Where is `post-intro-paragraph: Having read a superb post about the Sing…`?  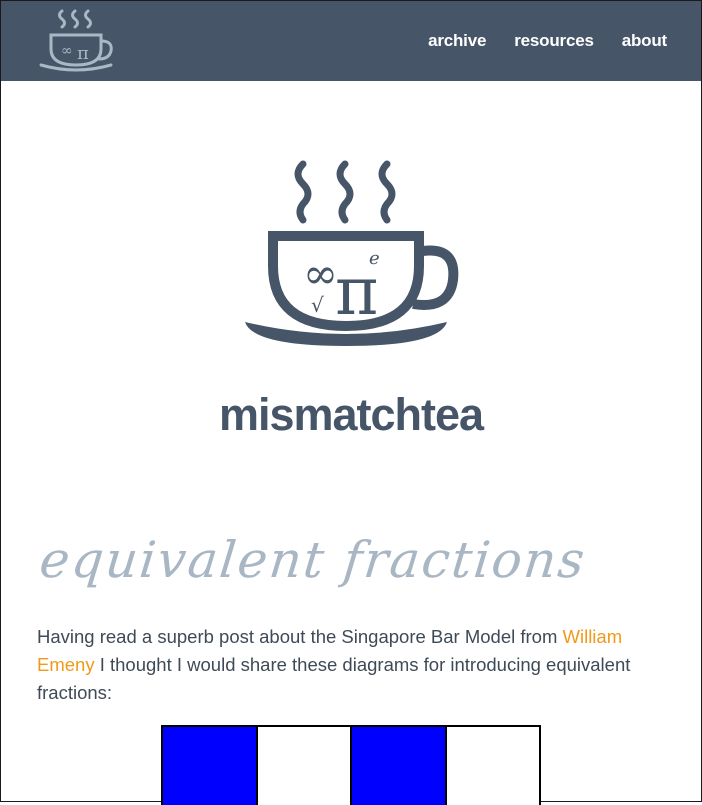 post-intro-paragraph: Having read a superb post about the Sing… is located at coordinates (352, 665).